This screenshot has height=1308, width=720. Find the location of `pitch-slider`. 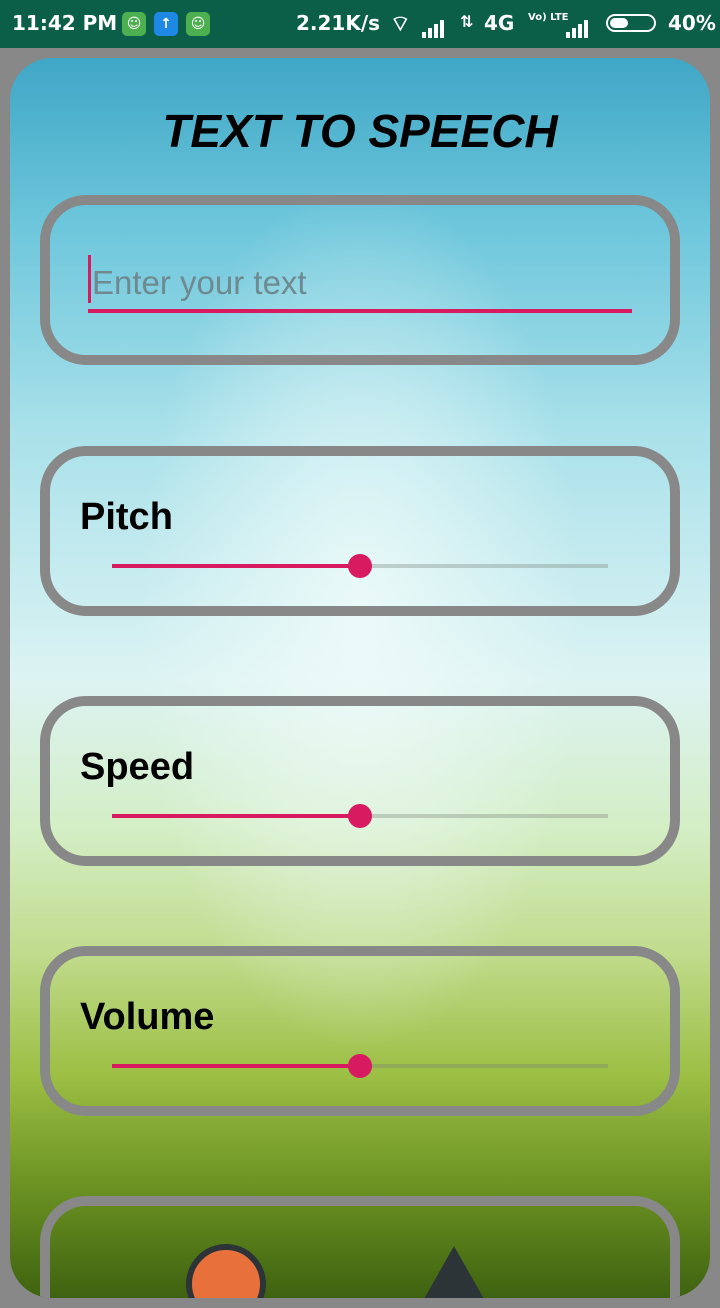

pitch-slider is located at coordinates (360, 566).